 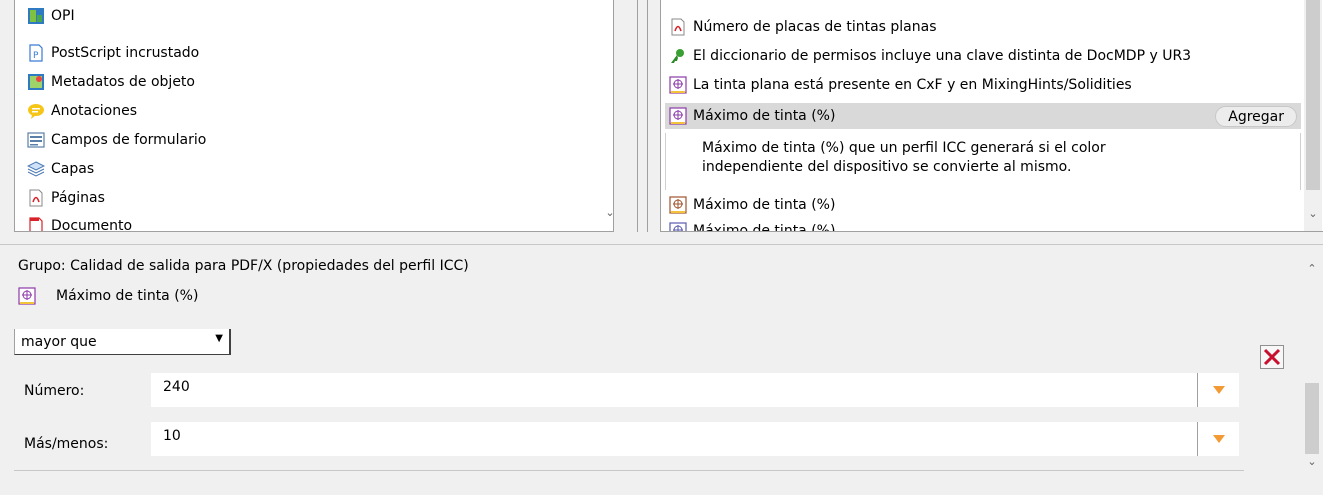 What do you see at coordinates (73, 169) in the screenshot?
I see `list-item-label: Capas` at bounding box center [73, 169].